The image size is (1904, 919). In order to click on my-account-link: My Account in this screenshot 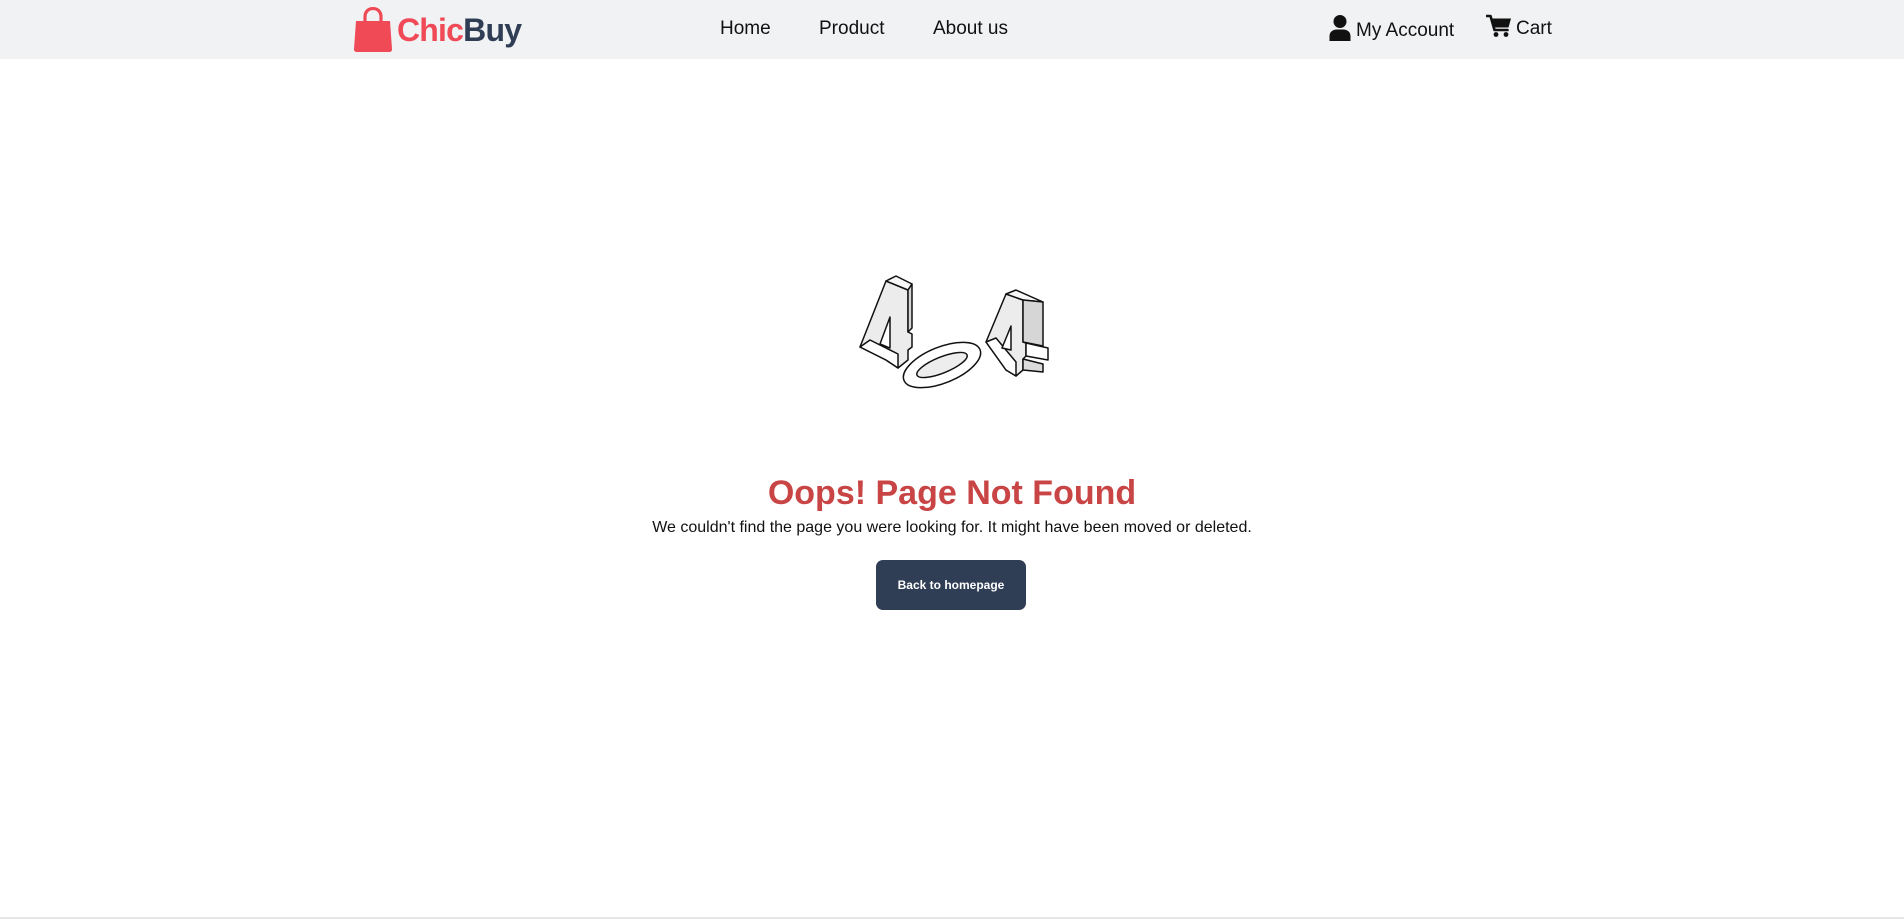, I will do `click(1391, 30)`.